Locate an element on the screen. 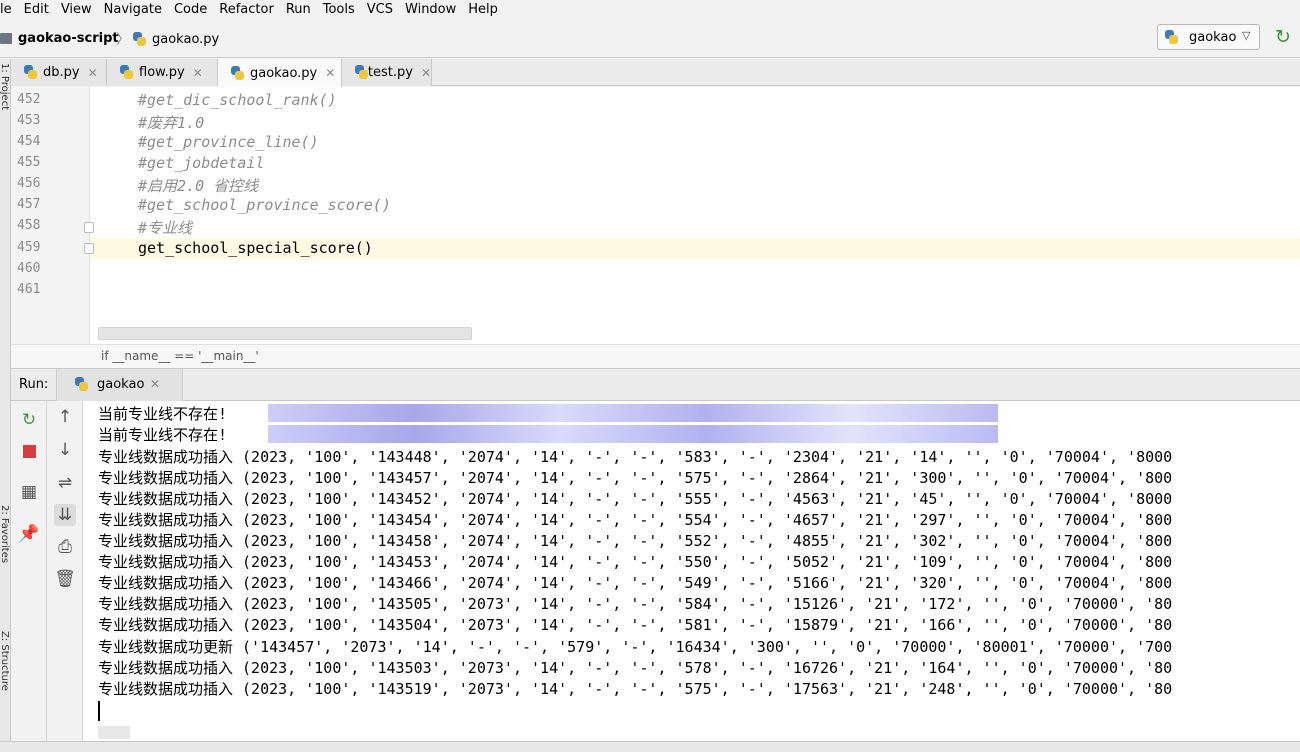 The image size is (1300, 752). folder-icon is located at coordinates (6, 38).